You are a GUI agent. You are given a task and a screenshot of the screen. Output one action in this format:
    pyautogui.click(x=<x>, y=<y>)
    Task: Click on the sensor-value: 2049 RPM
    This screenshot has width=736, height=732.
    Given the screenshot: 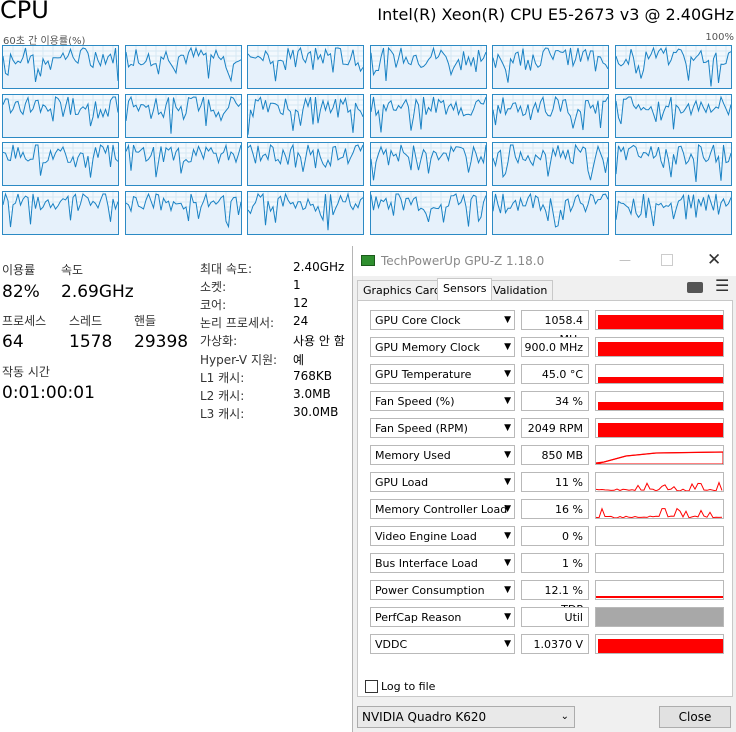 What is the action you would take?
    pyautogui.click(x=555, y=428)
    